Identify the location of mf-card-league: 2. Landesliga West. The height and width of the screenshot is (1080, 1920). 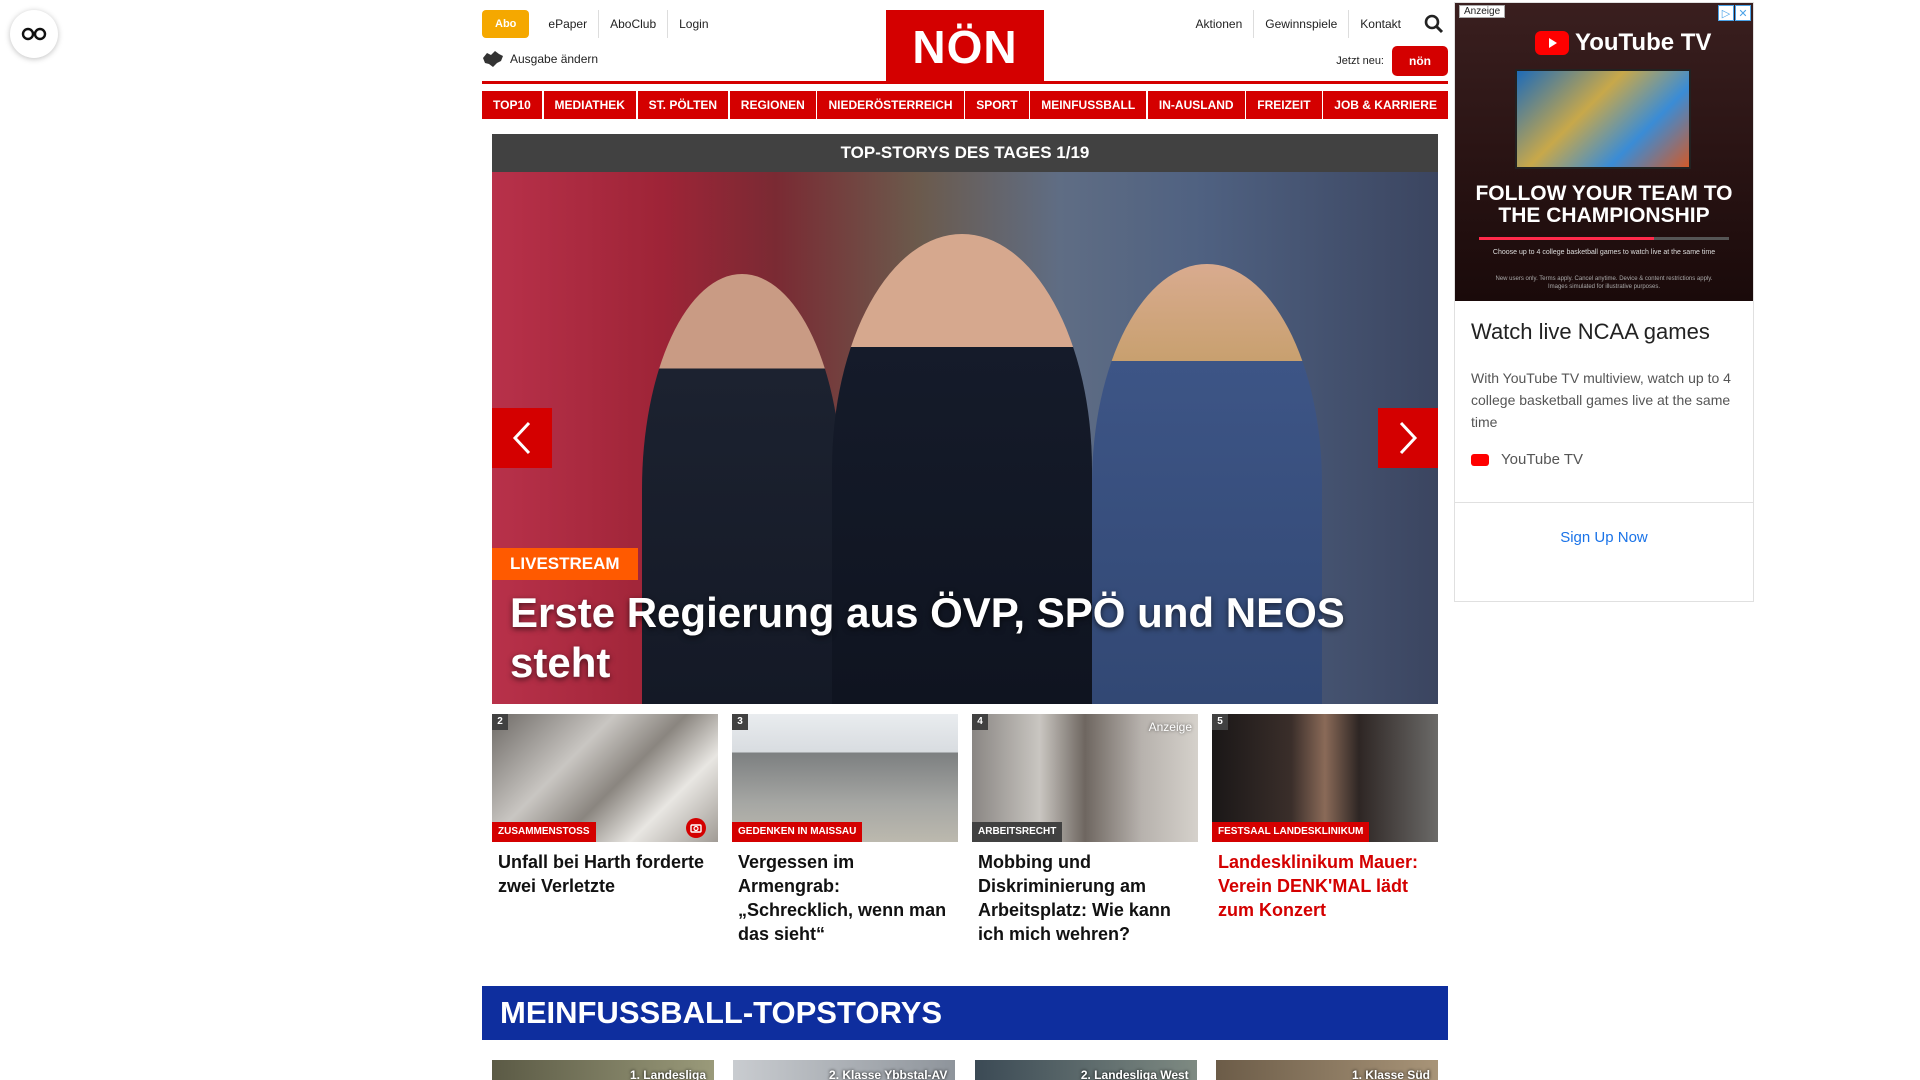
(1134, 1074).